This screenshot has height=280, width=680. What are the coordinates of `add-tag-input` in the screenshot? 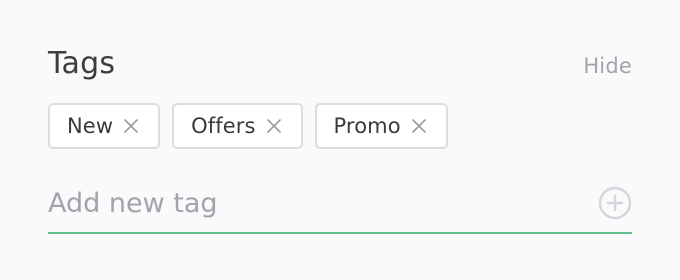 It's located at (313, 203).